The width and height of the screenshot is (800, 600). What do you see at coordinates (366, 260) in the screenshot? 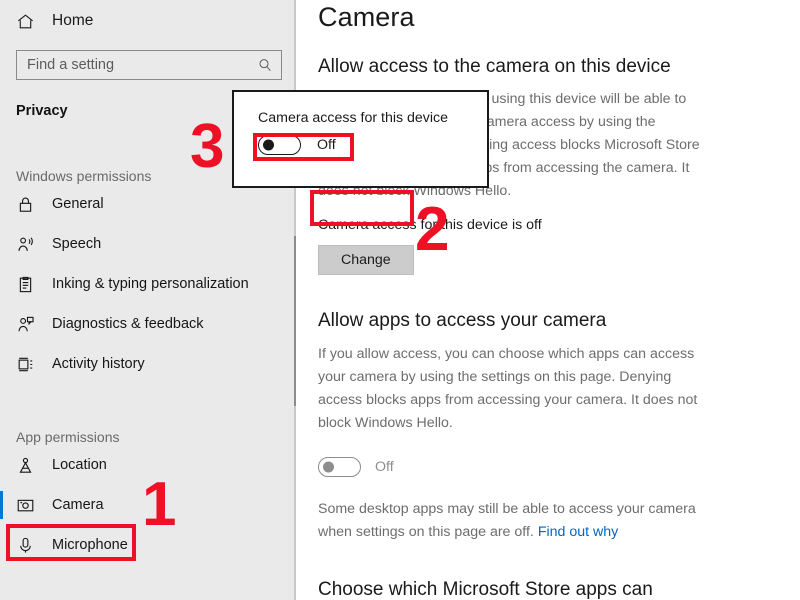
I see `change-button: Change` at bounding box center [366, 260].